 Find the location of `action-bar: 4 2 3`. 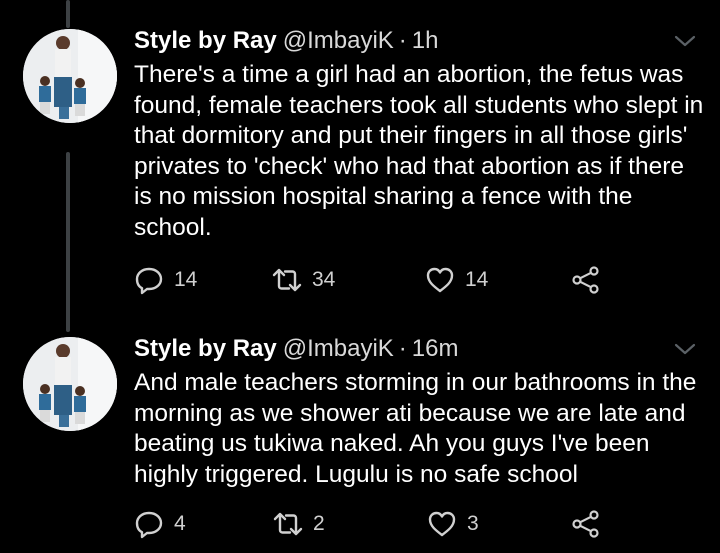

action-bar: 4 2 3 is located at coordinates (374, 526).